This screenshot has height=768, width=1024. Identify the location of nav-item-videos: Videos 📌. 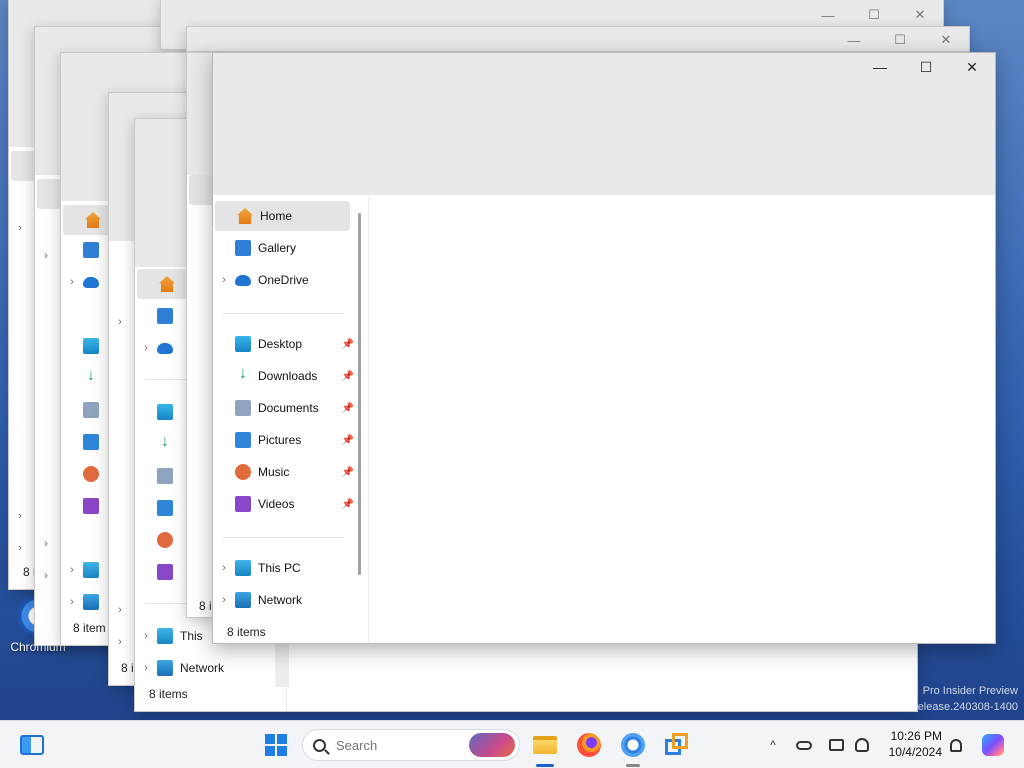
(286, 504).